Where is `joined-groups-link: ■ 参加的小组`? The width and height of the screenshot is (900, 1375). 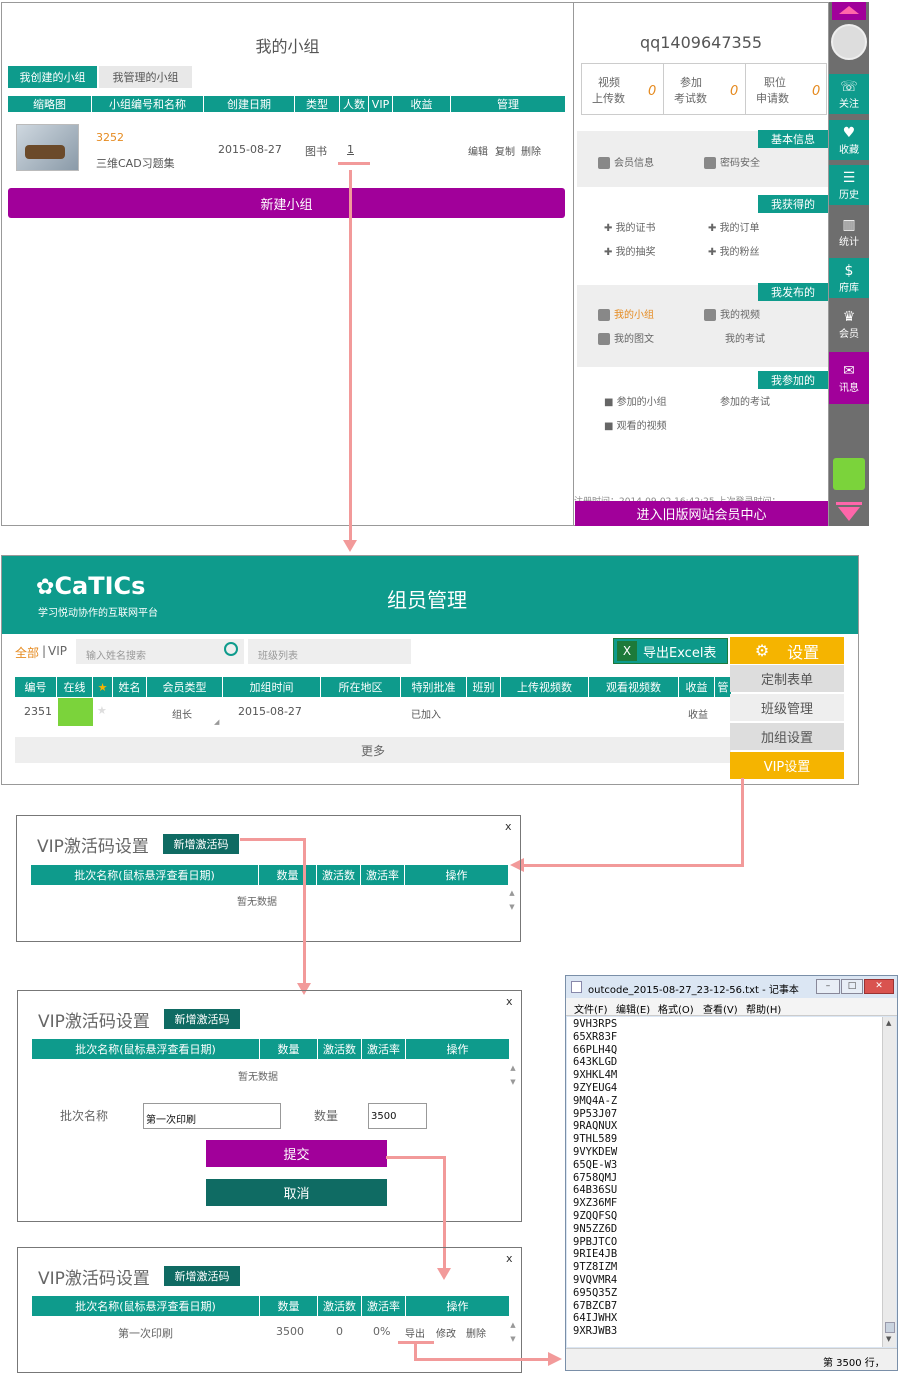 joined-groups-link: ■ 参加的小组 is located at coordinates (635, 400).